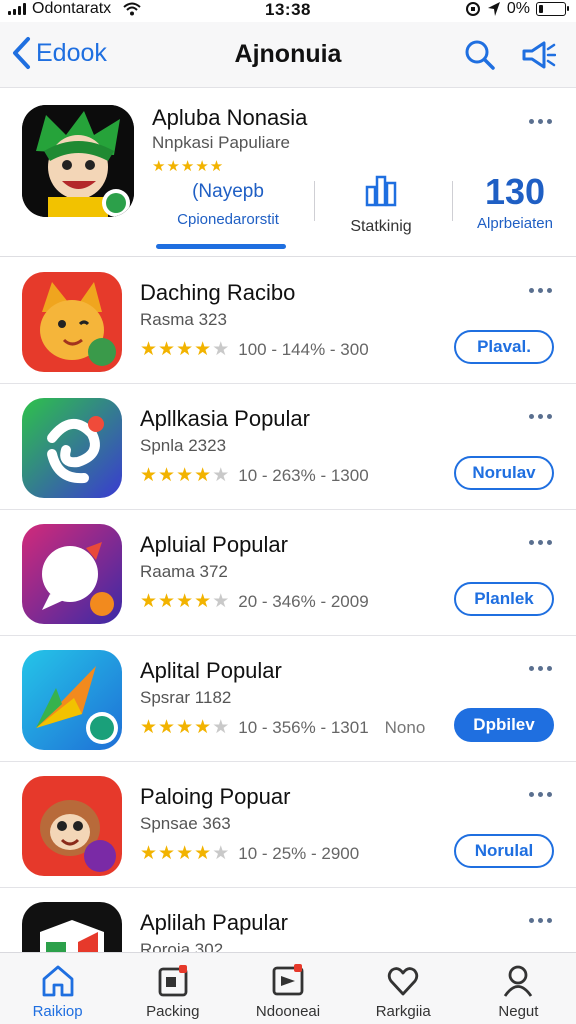 This screenshot has width=576, height=1024. I want to click on chevron-left-icon, so click(21, 53).